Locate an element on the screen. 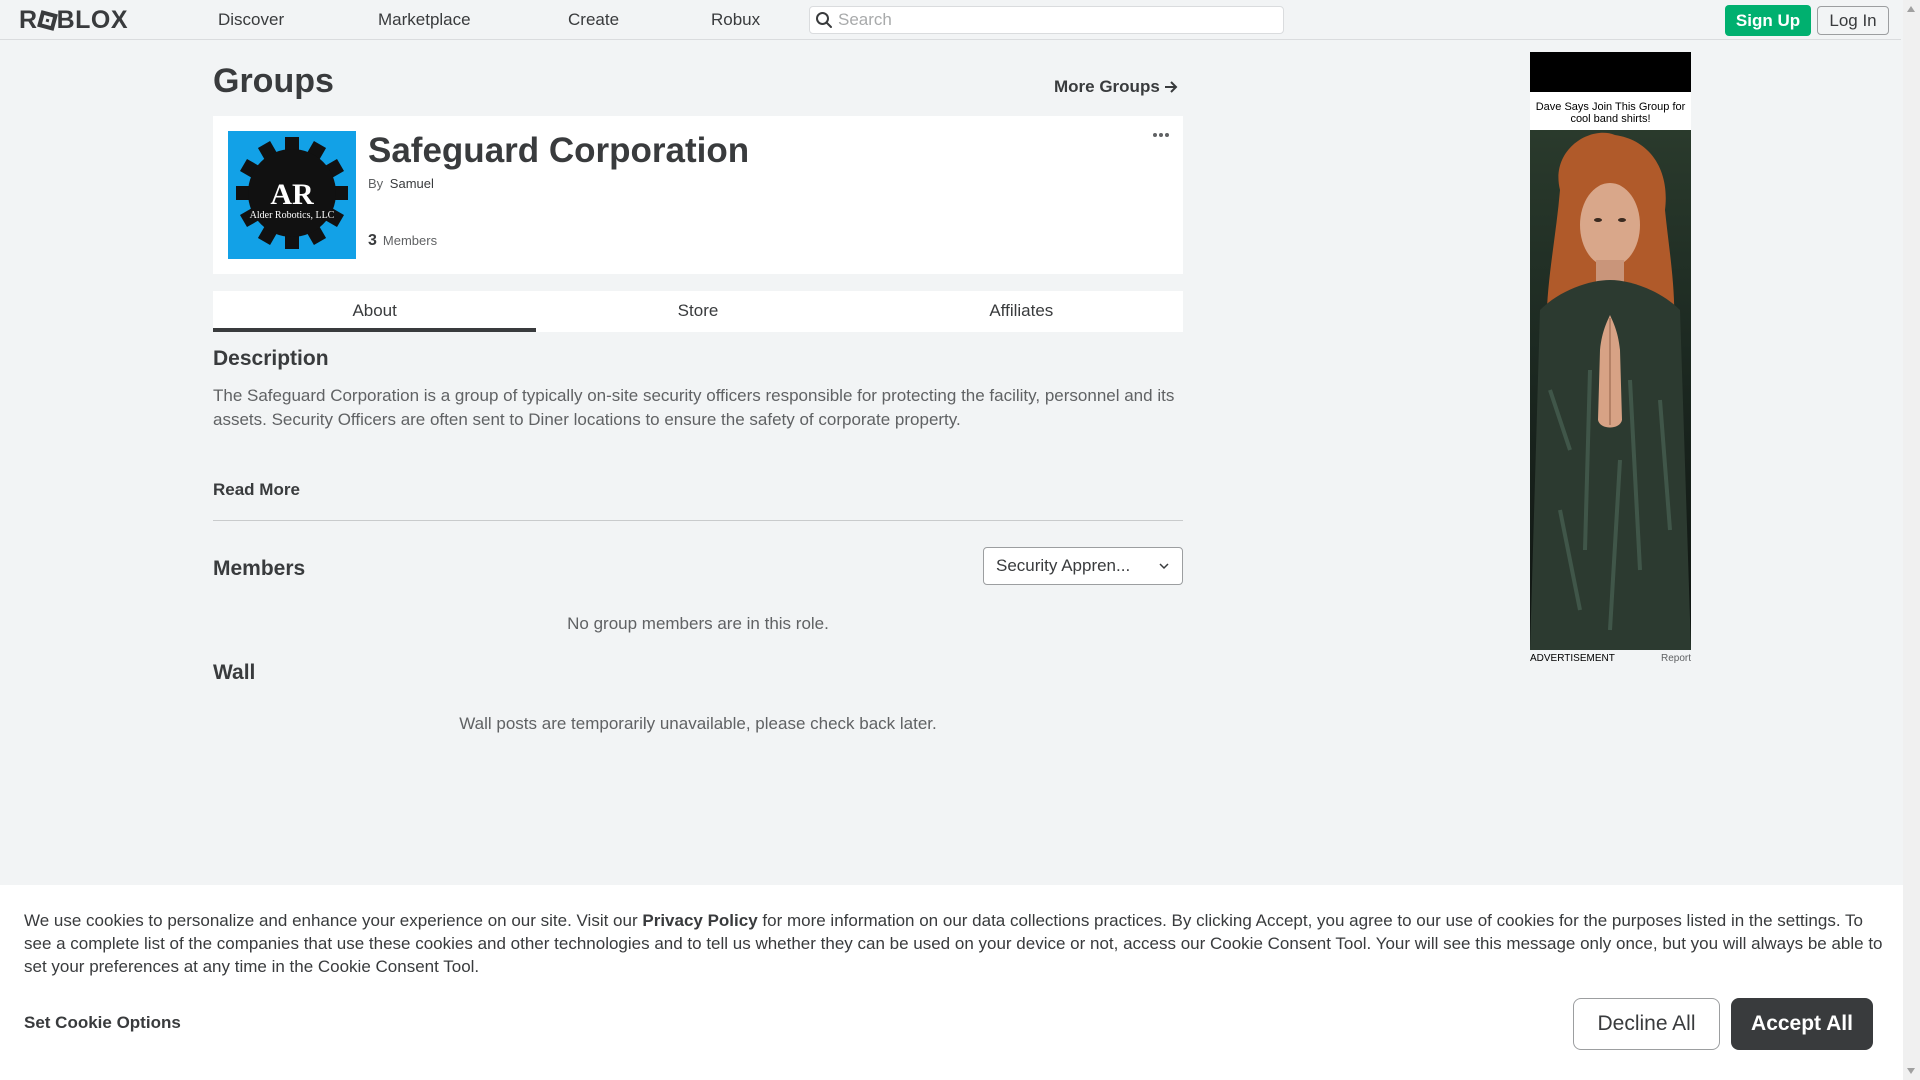 This screenshot has height=1080, width=1920. tab-store: Store is located at coordinates (697, 311).